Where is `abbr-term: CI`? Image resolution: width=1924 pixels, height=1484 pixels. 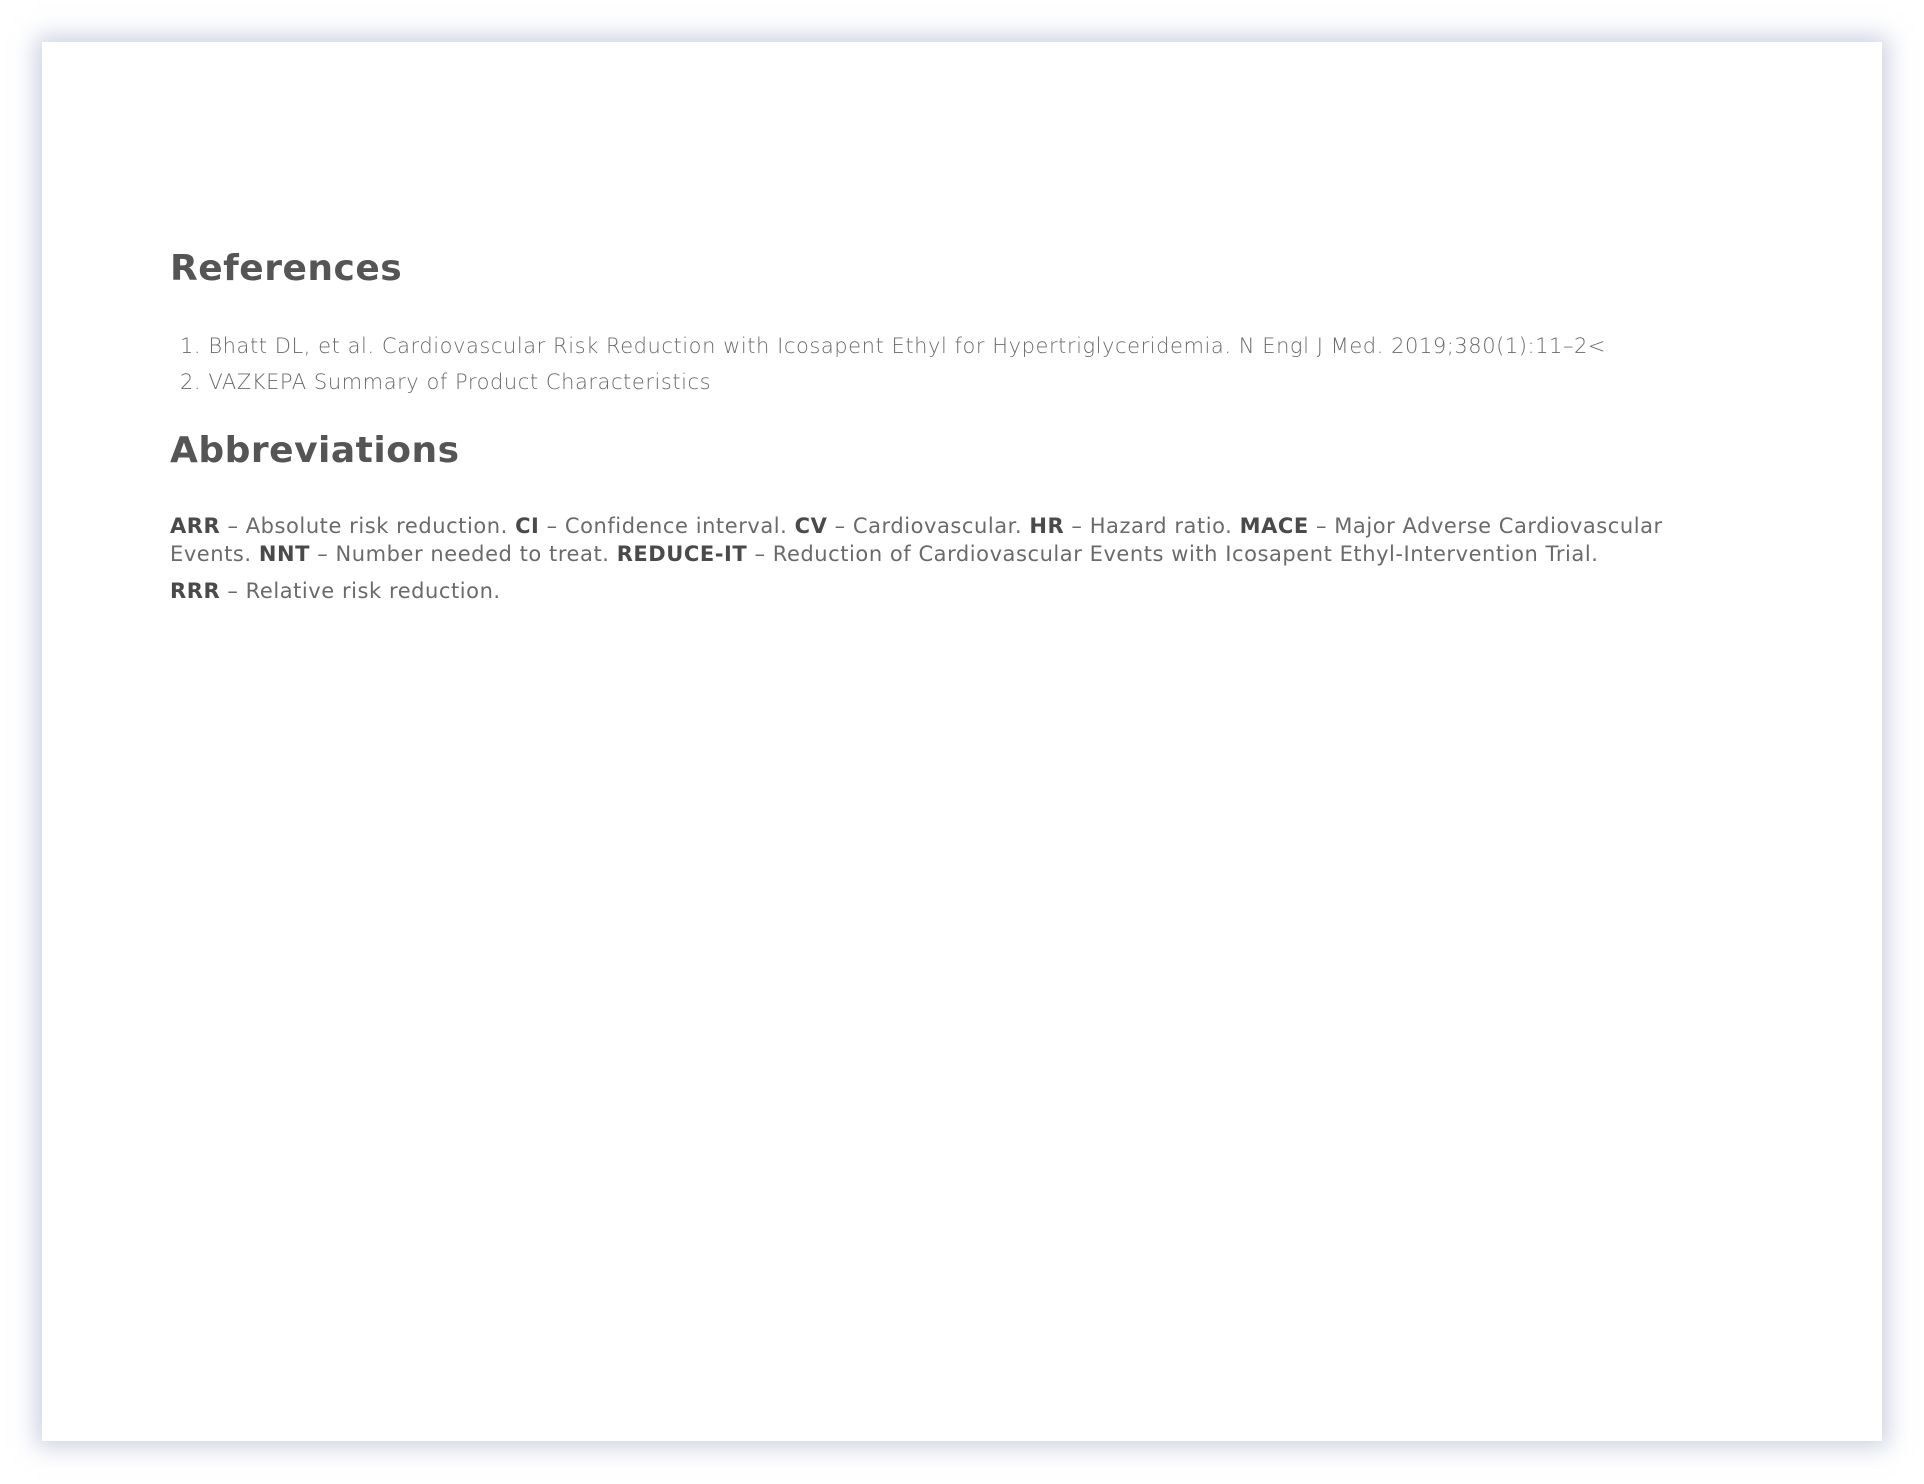 abbr-term: CI is located at coordinates (527, 526).